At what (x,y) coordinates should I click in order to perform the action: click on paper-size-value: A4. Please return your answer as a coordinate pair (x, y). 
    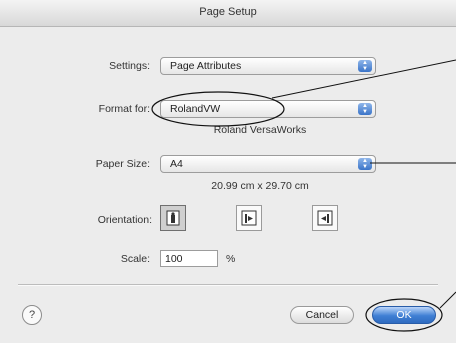
    Looking at the image, I should click on (176, 164).